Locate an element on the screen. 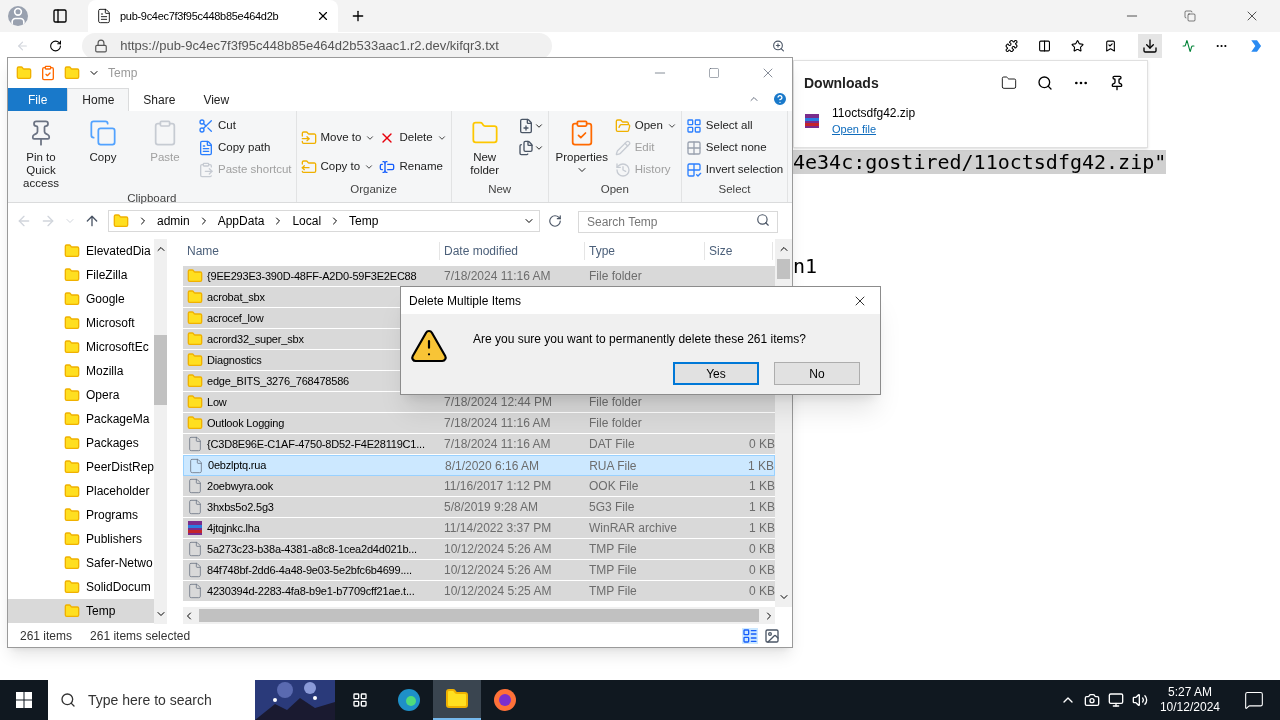 This screenshot has height=720, width=1280. file-row: 3hxbs5o2.5g3 5/8/2019 9:28 AM 5G3 File 1 KB is located at coordinates (479, 507).